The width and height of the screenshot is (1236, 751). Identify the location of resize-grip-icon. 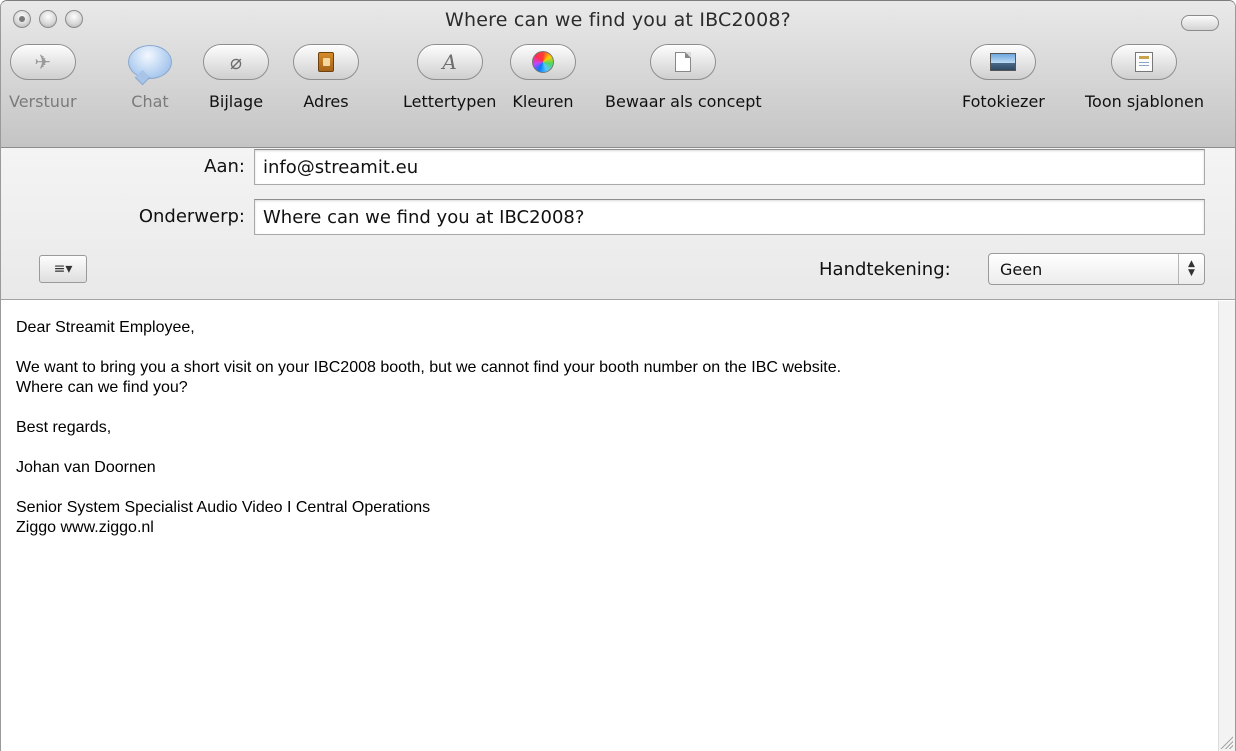
(1226, 742).